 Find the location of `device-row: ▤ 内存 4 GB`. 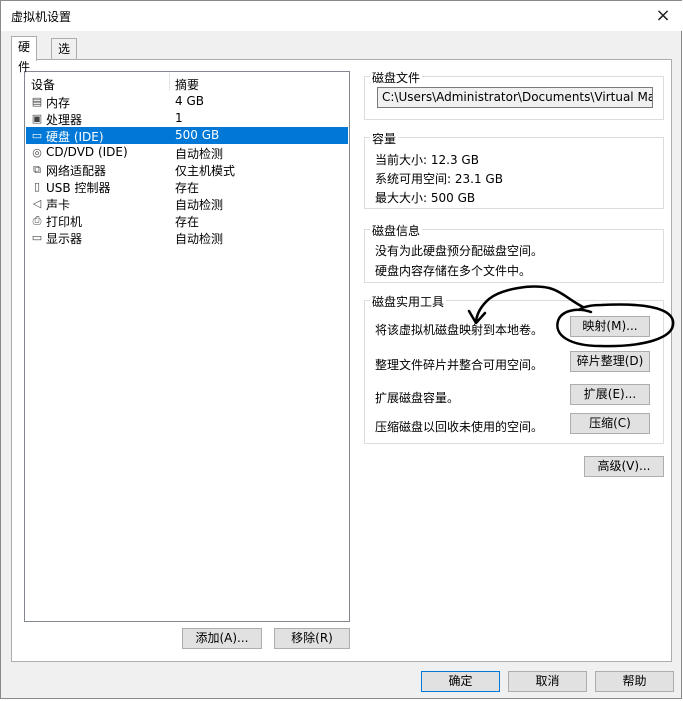

device-row: ▤ 内存 4 GB is located at coordinates (187, 101).